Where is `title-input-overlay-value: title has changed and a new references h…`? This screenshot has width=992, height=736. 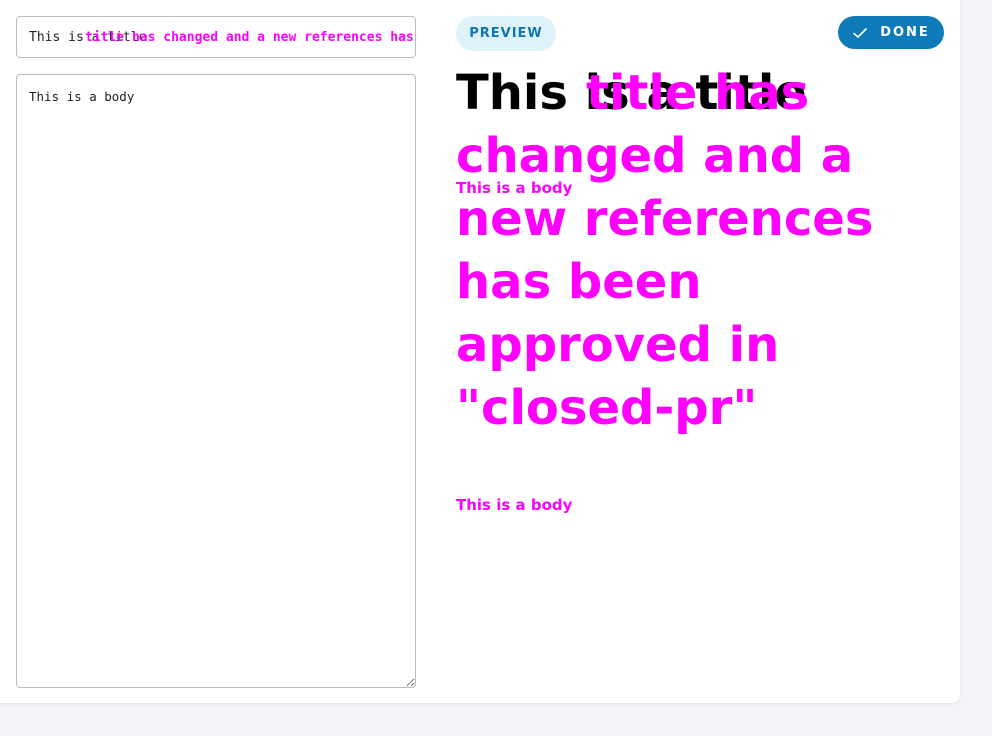 title-input-overlay-value: title has changed and a new references h… is located at coordinates (250, 37).